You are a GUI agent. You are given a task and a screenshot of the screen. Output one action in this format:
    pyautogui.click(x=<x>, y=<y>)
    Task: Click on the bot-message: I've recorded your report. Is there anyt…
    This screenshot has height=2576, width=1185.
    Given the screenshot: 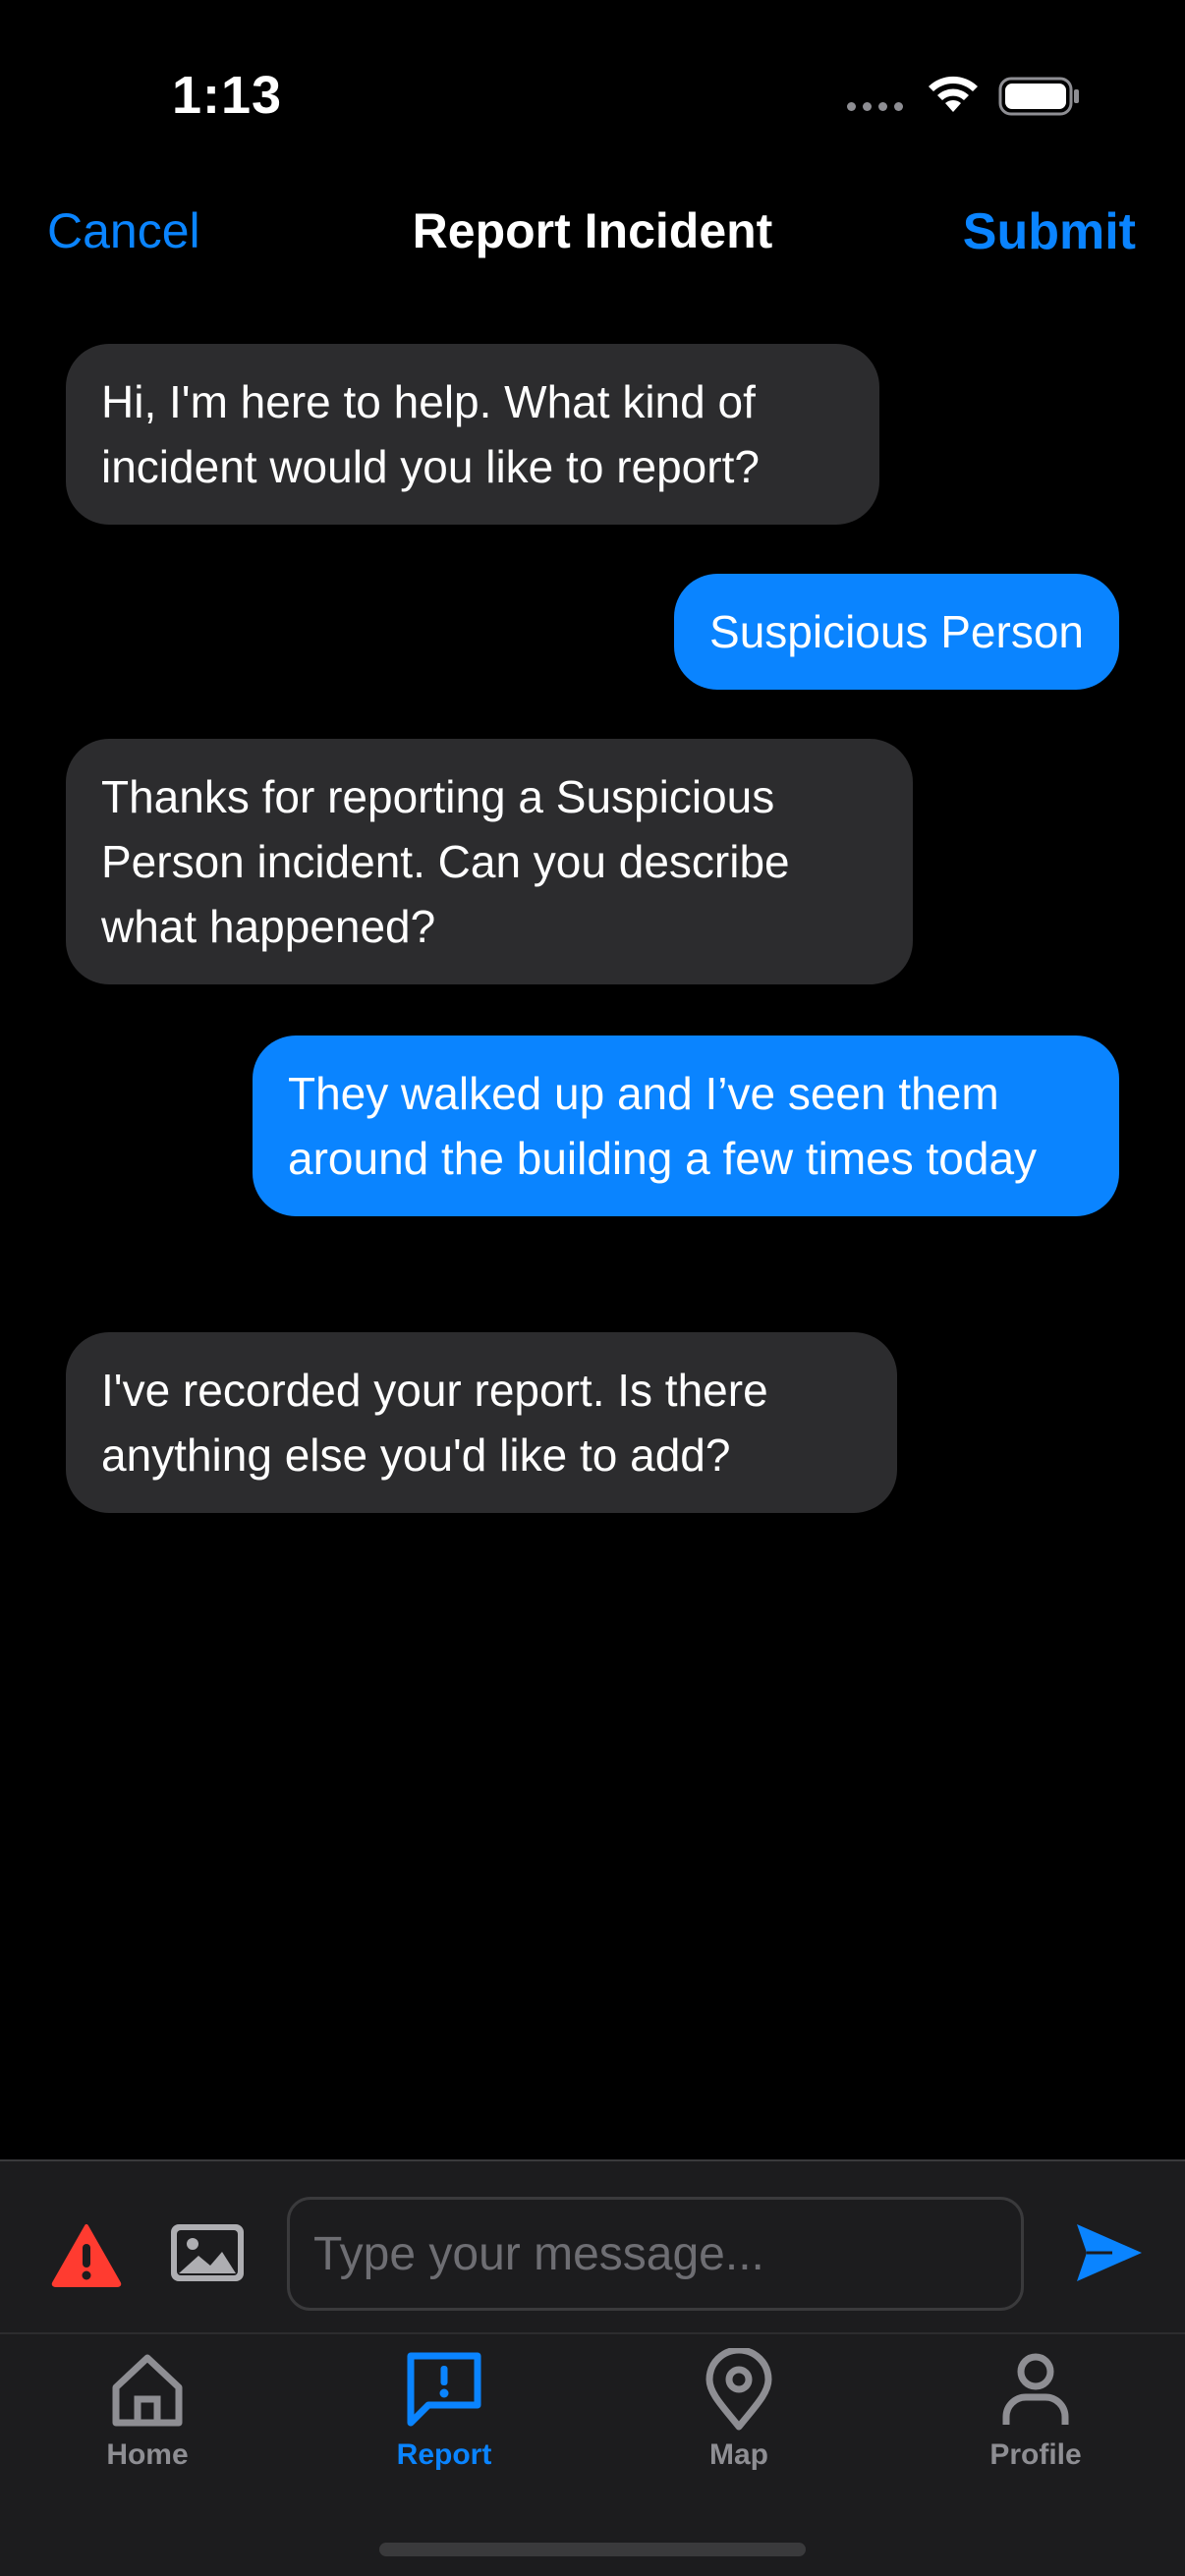 What is the action you would take?
    pyautogui.click(x=482, y=1422)
    